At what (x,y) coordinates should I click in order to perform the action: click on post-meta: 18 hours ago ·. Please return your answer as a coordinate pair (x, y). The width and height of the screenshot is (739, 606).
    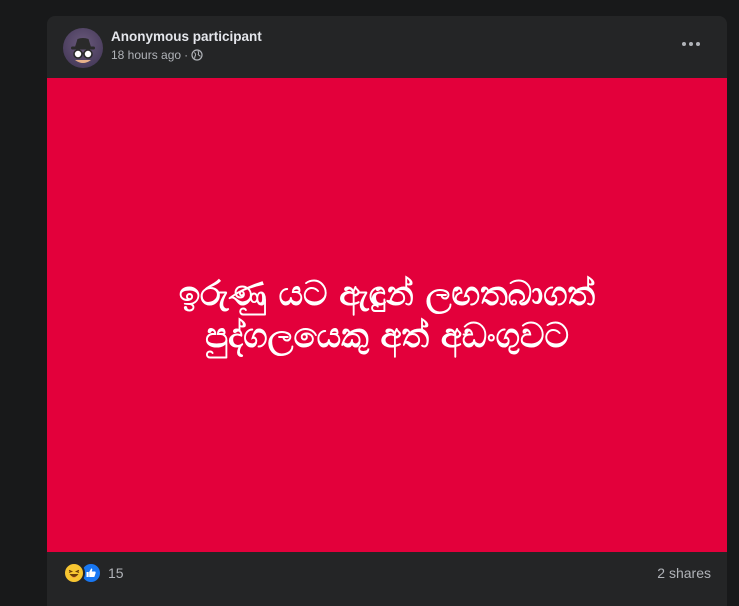
    Looking at the image, I should click on (157, 55).